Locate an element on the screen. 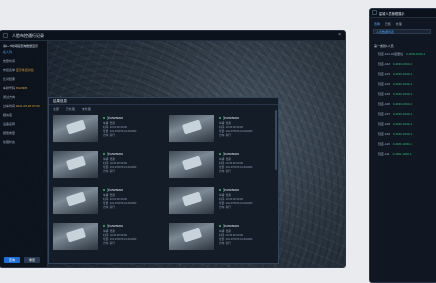  item-name: 辖区-106 is located at coordinates (384, 104).